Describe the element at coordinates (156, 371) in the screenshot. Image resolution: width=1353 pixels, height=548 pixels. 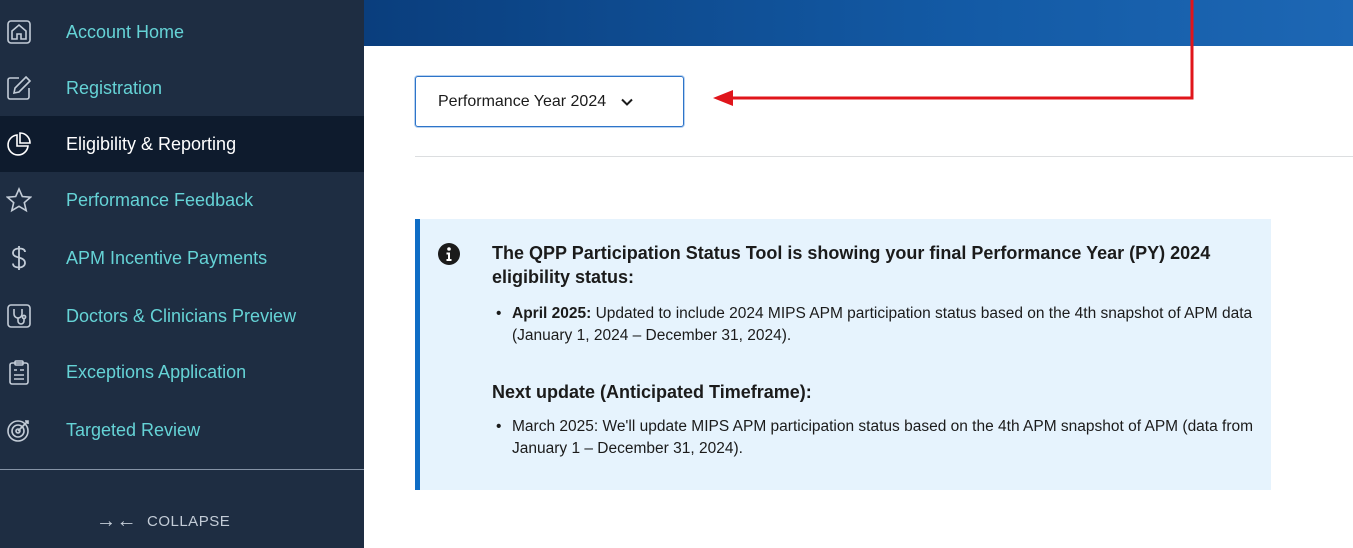
I see `sidebar-item-label: Exceptions Application` at that location.